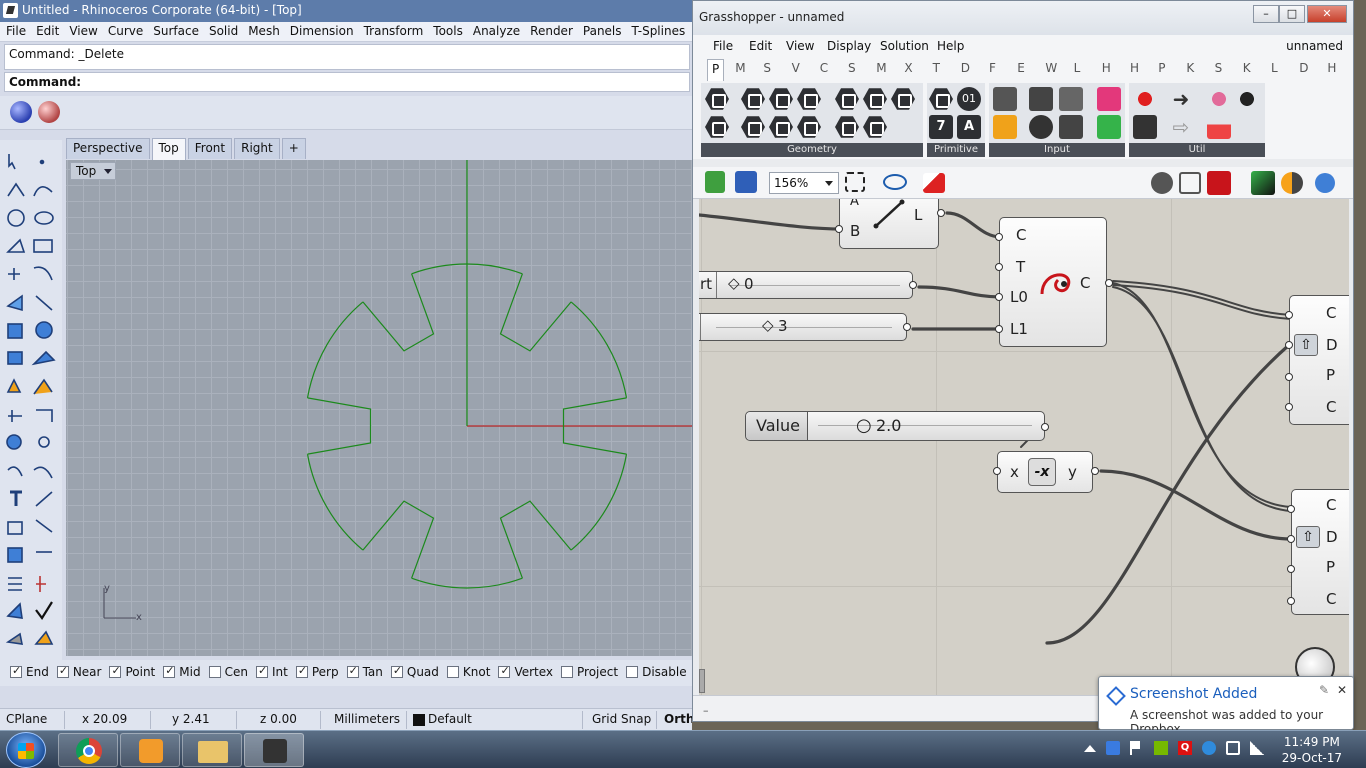 The height and width of the screenshot is (768, 1366). I want to click on rhino-menu-mesh: Mesh, so click(263, 30).